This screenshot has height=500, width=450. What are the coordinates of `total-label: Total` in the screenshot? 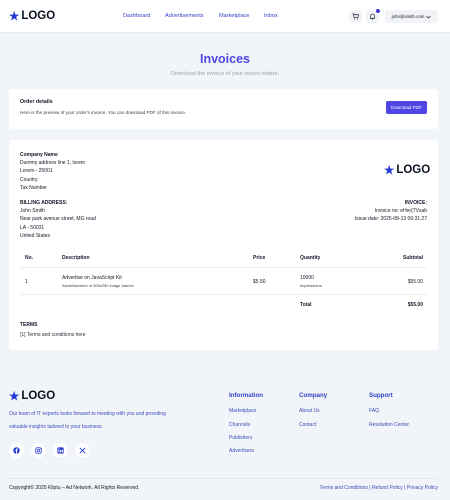 It's located at (306, 305).